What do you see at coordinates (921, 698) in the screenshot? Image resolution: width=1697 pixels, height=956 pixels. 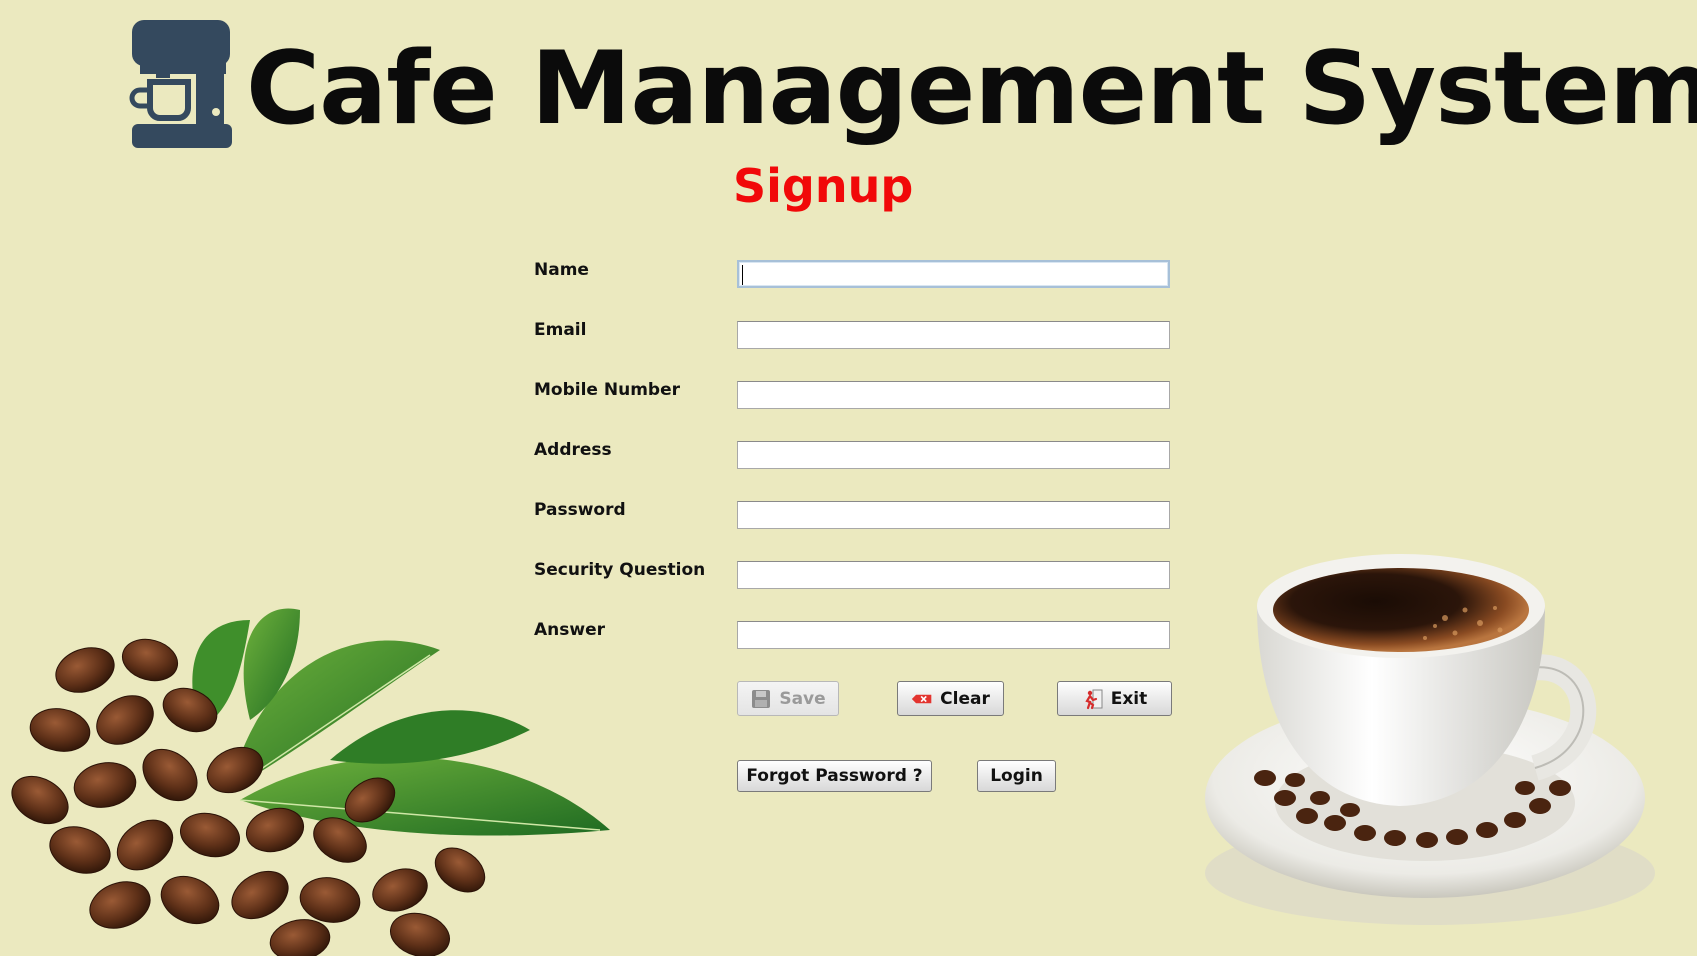 I see `eraser-icon` at bounding box center [921, 698].